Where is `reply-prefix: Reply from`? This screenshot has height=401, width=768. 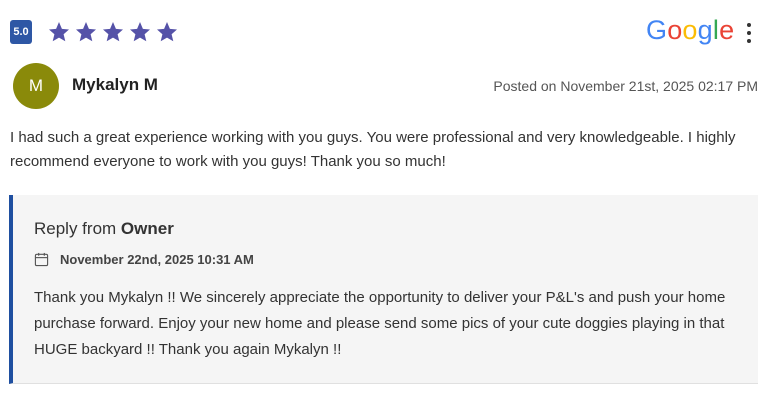 reply-prefix: Reply from is located at coordinates (77, 228).